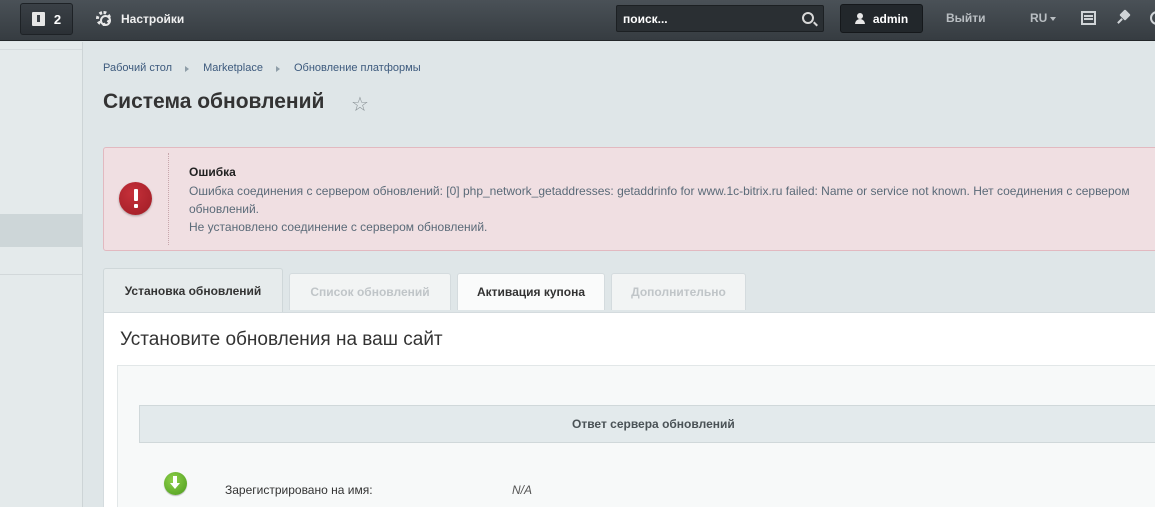  I want to click on search-icon, so click(808, 18).